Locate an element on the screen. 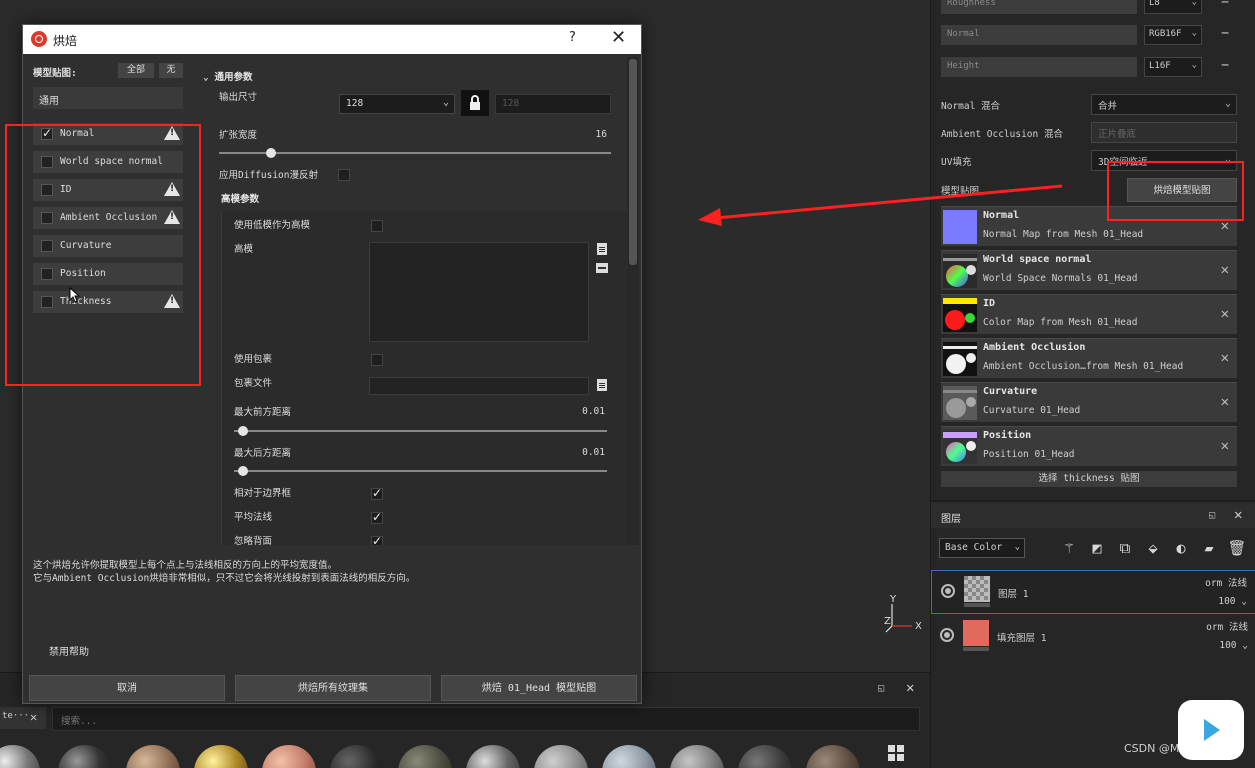 This screenshot has height=768, width=1255. minus-icon is located at coordinates (602, 268).